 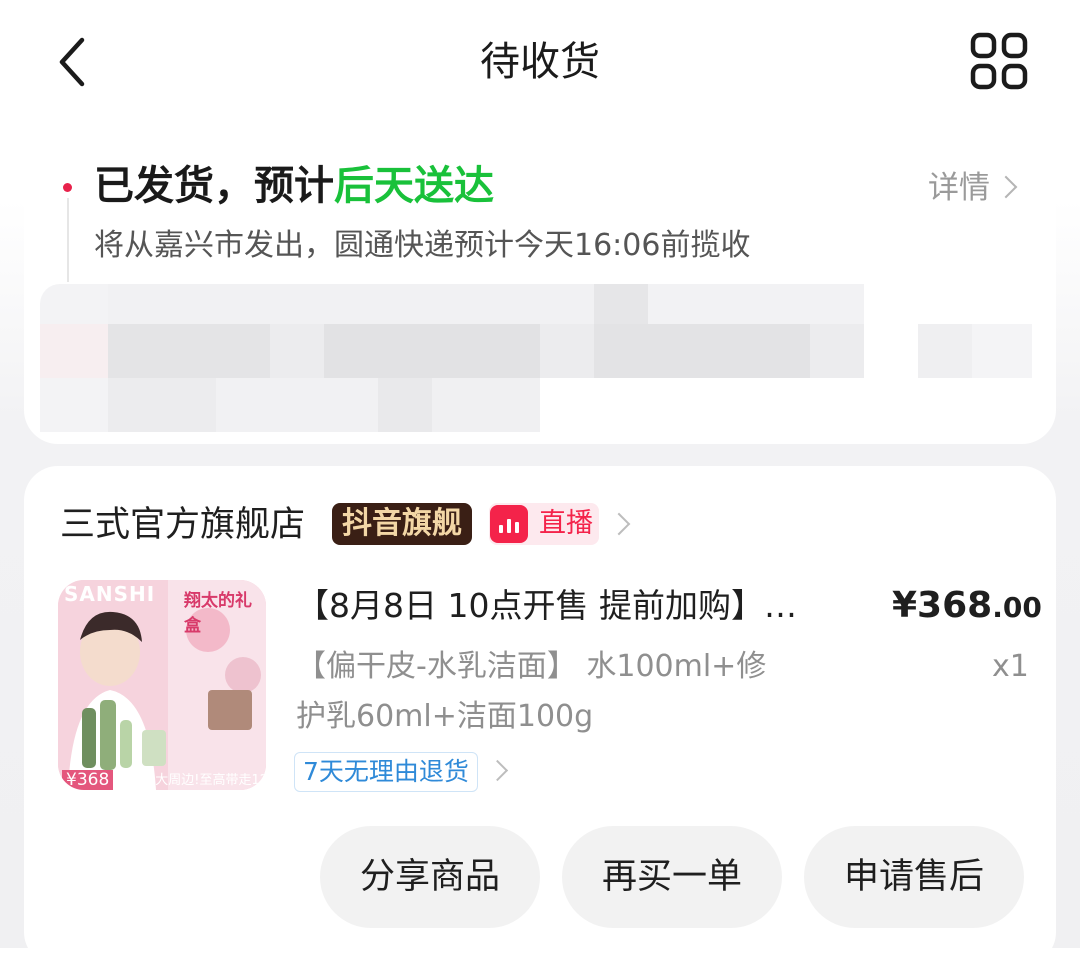 I want to click on price-cents: .00, so click(x=1017, y=607).